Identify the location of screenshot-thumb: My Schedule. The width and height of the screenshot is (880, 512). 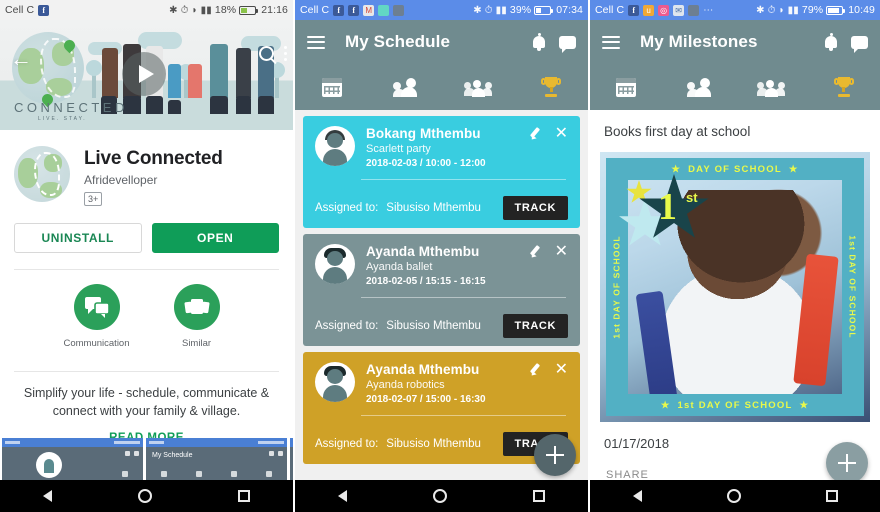
(216, 459).